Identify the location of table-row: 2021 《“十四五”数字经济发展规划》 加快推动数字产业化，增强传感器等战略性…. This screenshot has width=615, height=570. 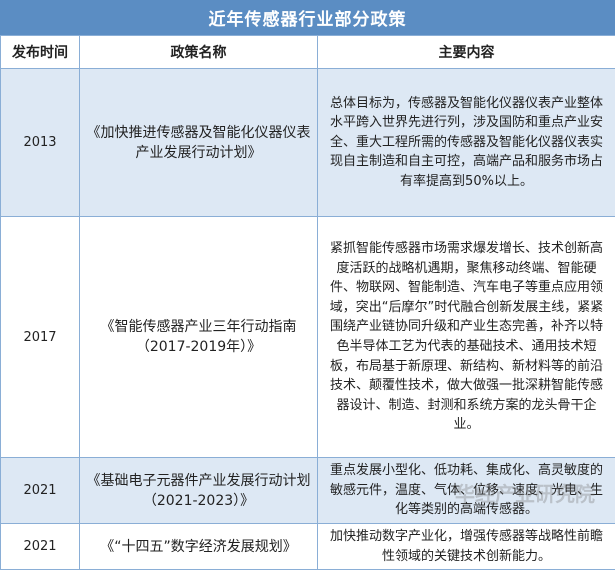
(308, 547).